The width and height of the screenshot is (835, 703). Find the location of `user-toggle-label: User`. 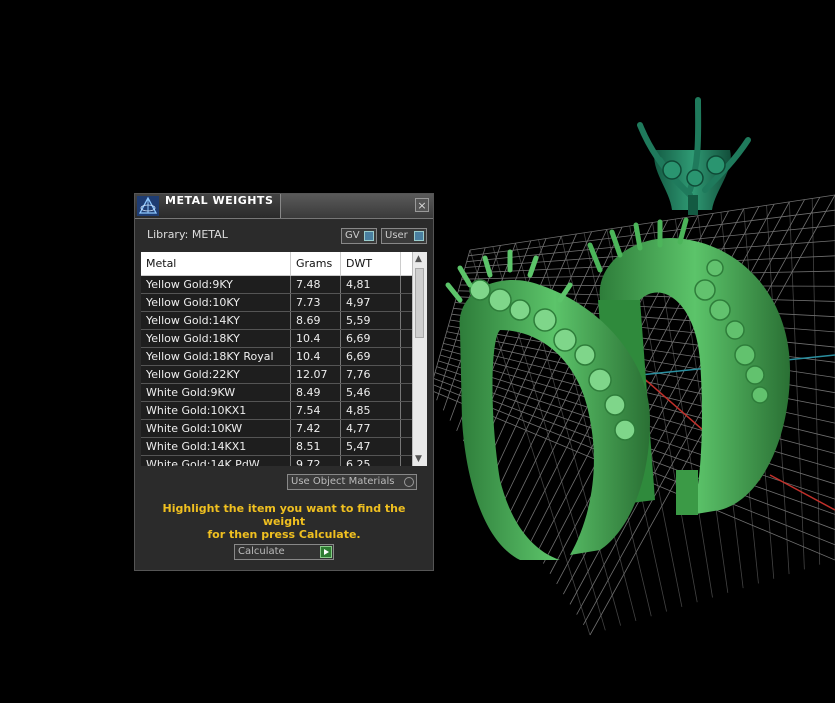

user-toggle-label: User is located at coordinates (396, 235).